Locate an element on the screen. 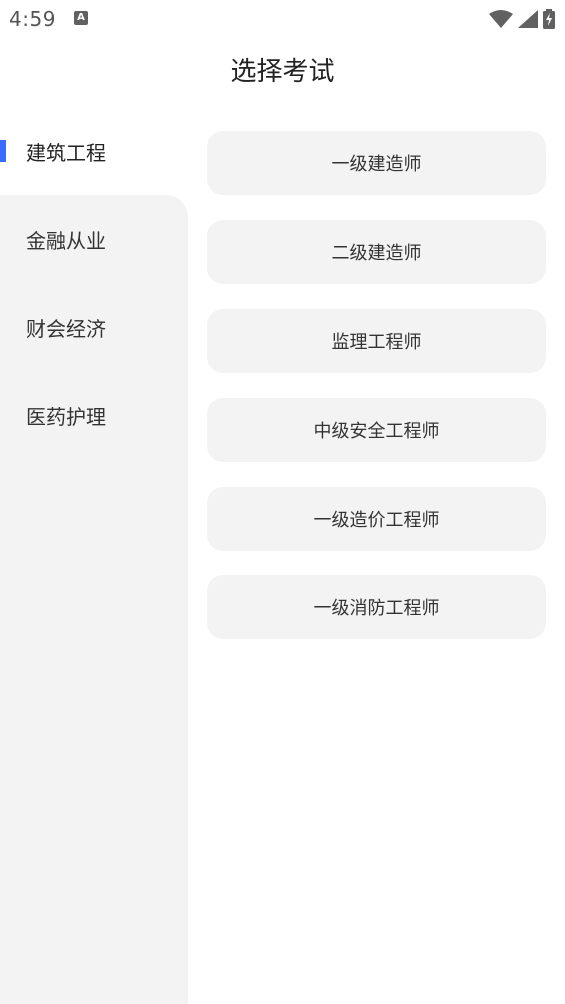 The width and height of the screenshot is (565, 1004). exam-label: 中级安全工程师 is located at coordinates (376, 431).